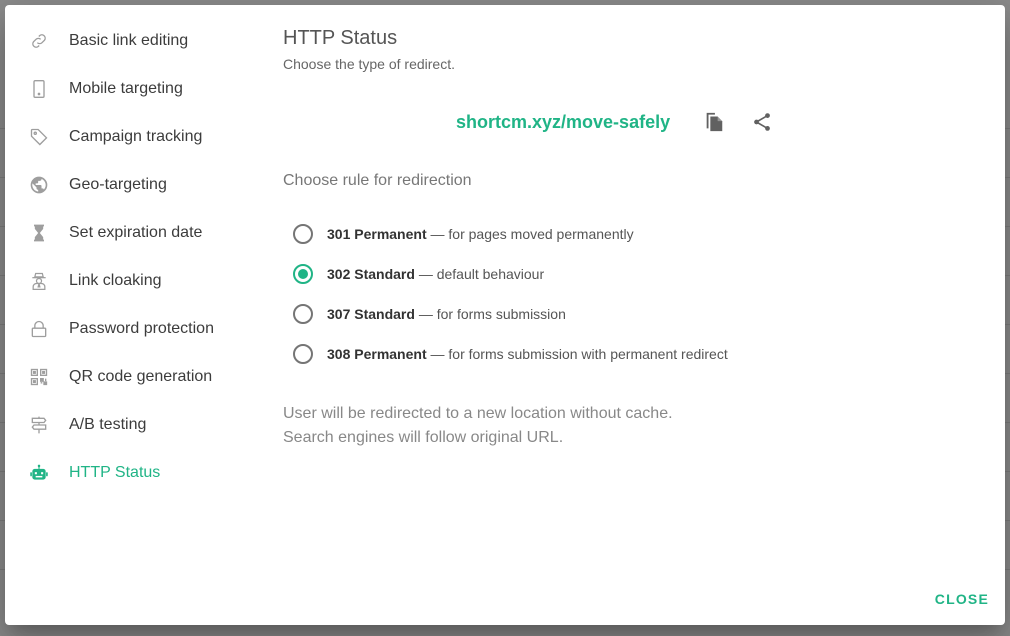  Describe the element at coordinates (39, 89) in the screenshot. I see `mobile-icon` at that location.